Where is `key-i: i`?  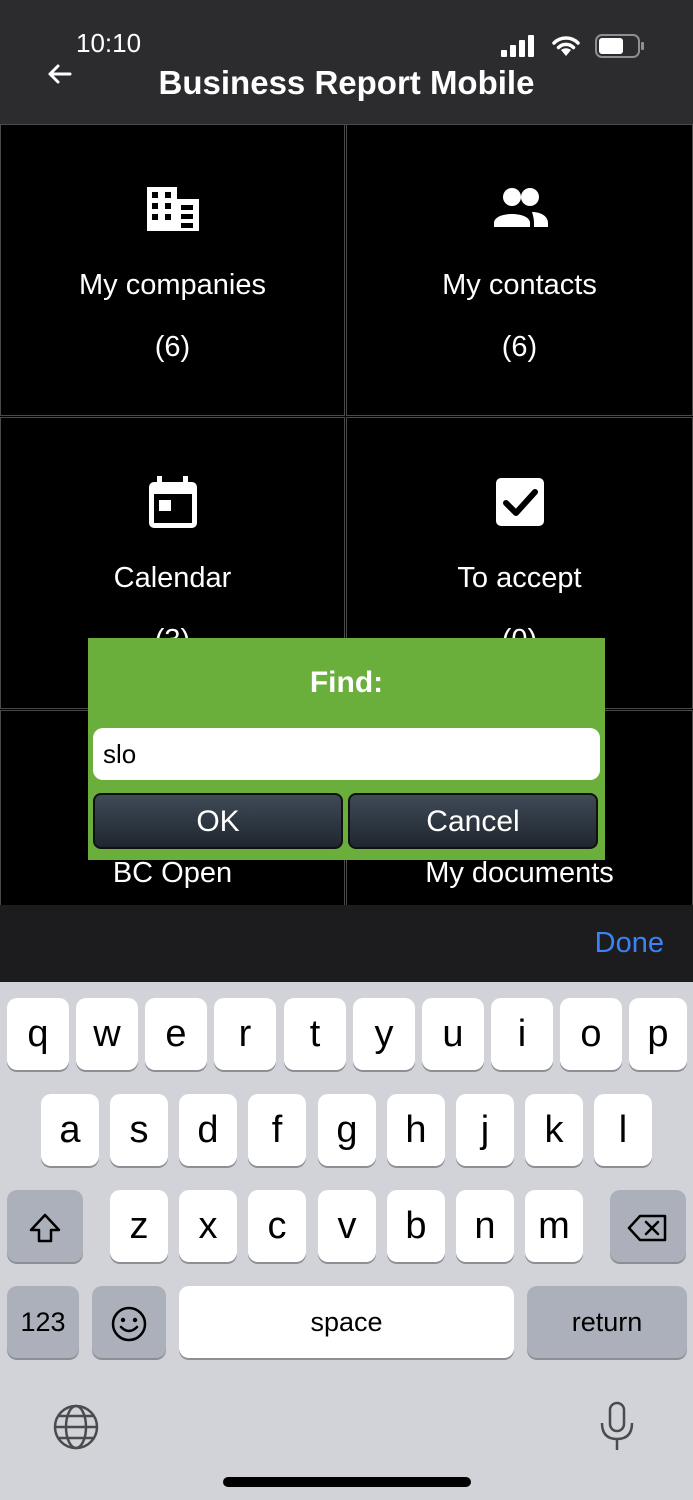 key-i: i is located at coordinates (522, 1034).